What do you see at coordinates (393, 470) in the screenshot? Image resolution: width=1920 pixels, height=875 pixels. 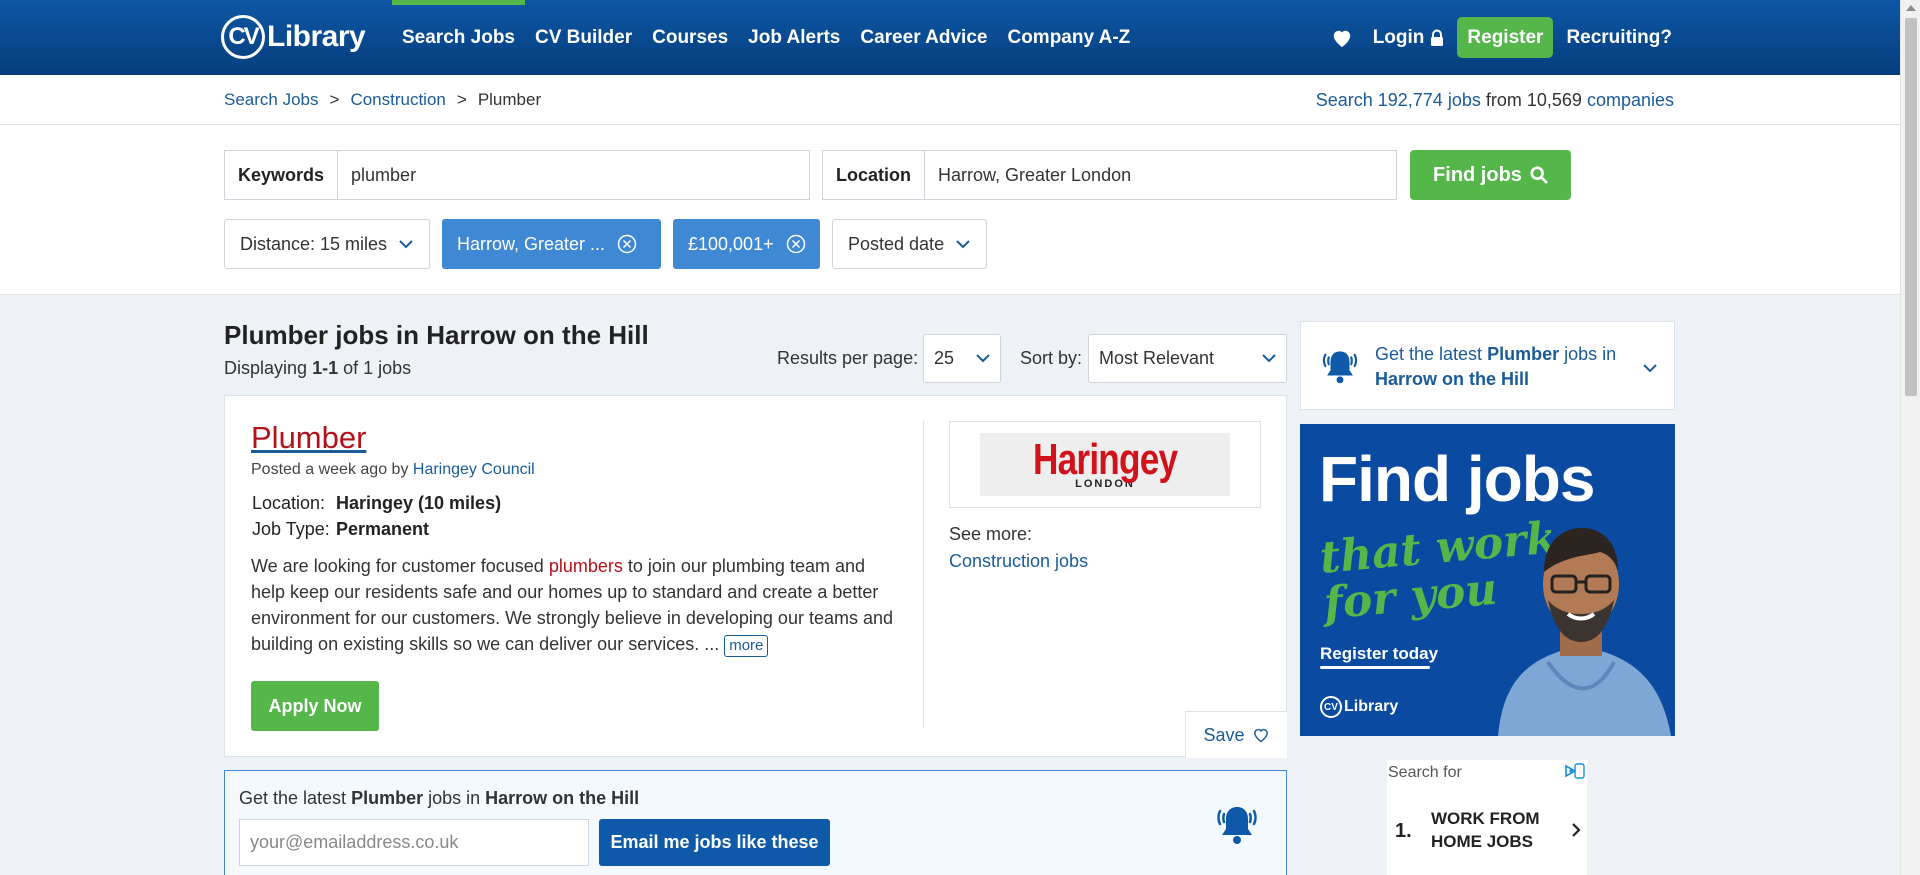 I see `job-posted-info: Posted a week ago by Haringey Council` at bounding box center [393, 470].